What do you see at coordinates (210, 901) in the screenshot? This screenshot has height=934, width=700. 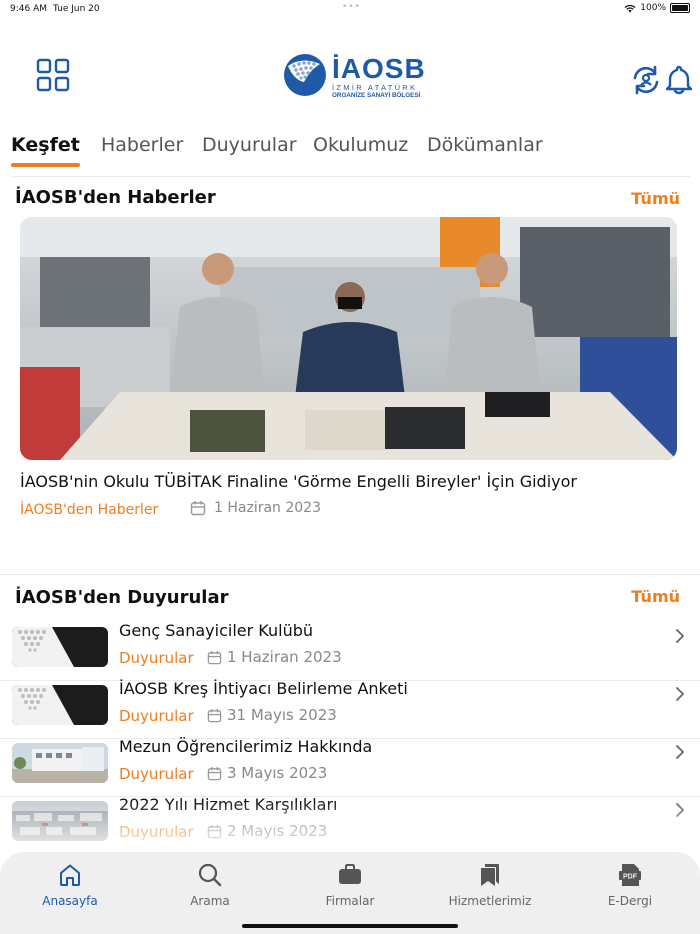 I see `tab-bar-label: Arama` at bounding box center [210, 901].